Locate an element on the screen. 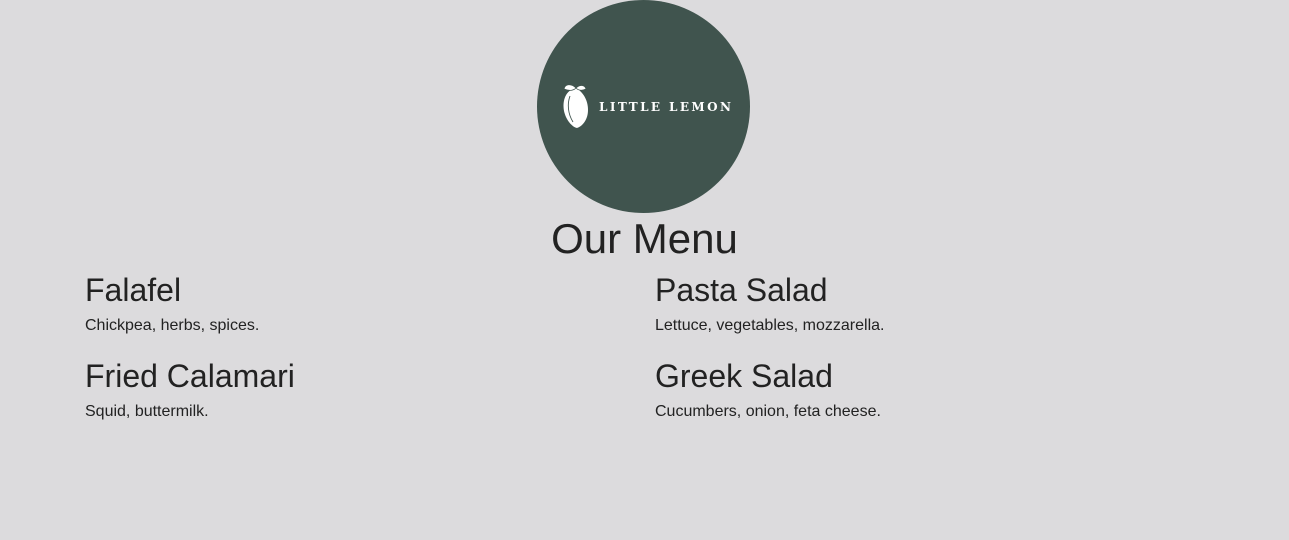 Image resolution: width=1289 pixels, height=540 pixels. menu-item-name: Greek Salad is located at coordinates (744, 376).